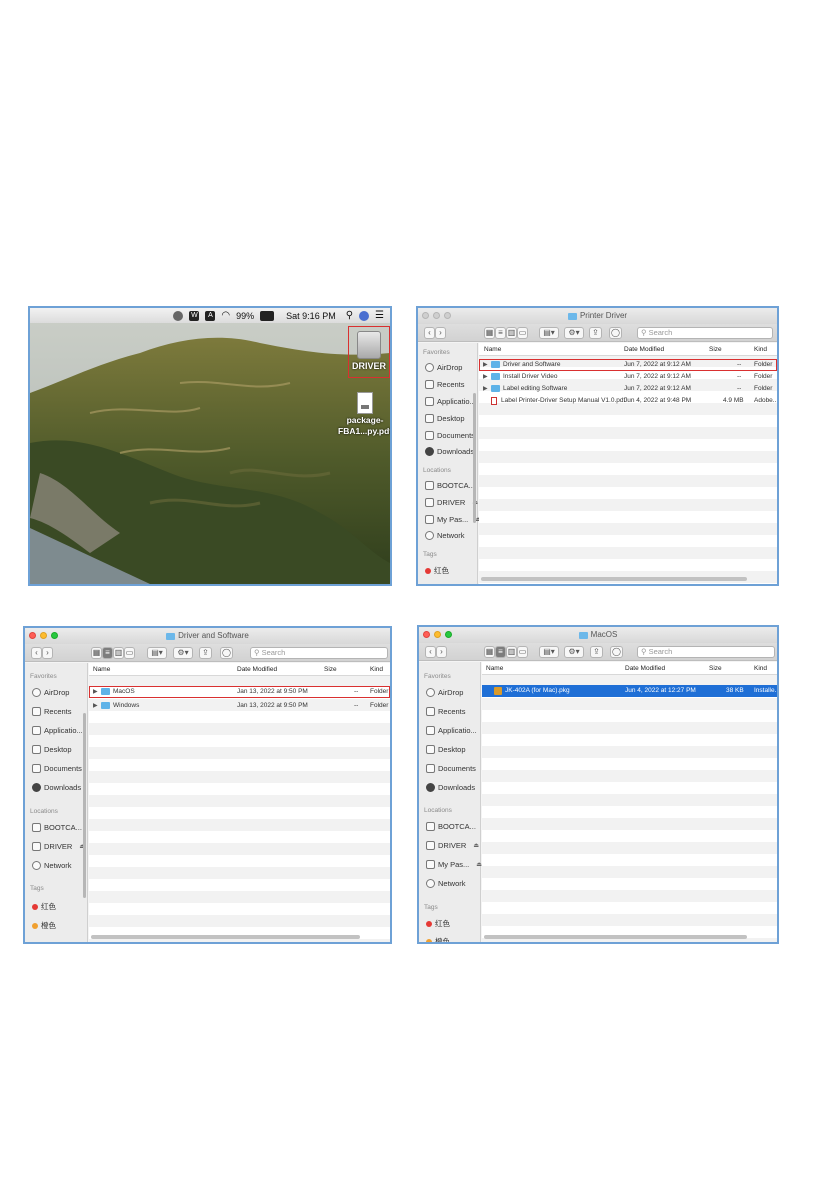 The width and height of the screenshot is (838, 1190). Describe the element at coordinates (379, 315) in the screenshot. I see `list-icon: ☰` at that location.